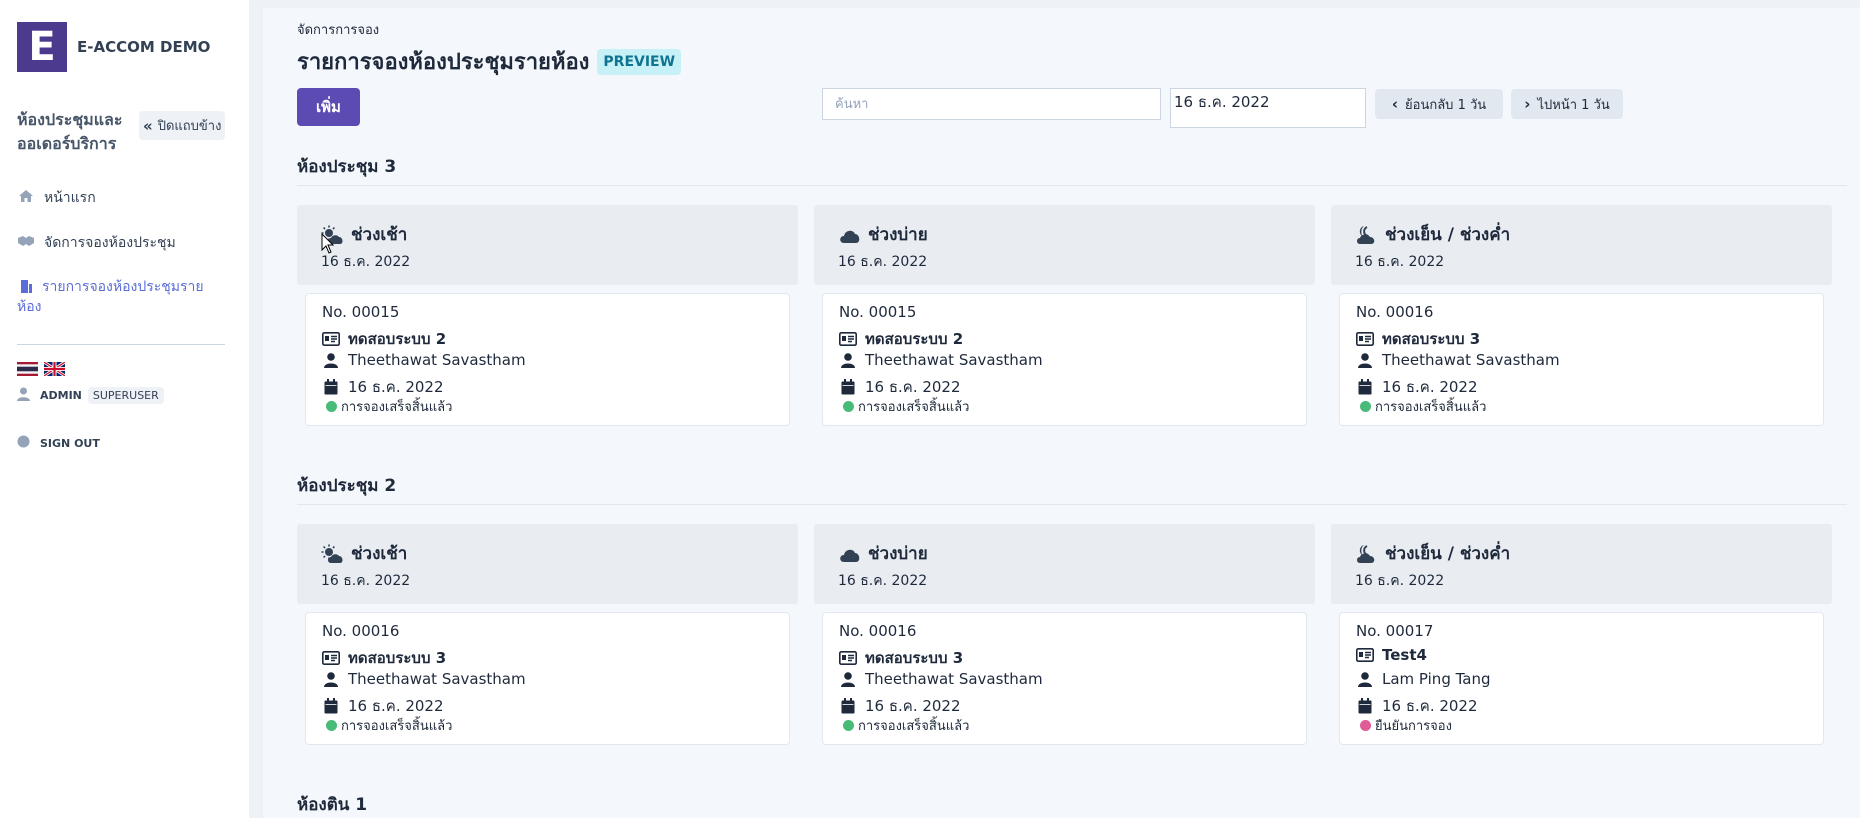 The height and width of the screenshot is (818, 1860). Describe the element at coordinates (332, 805) in the screenshot. I see `room-title: ห้องติน 1` at that location.